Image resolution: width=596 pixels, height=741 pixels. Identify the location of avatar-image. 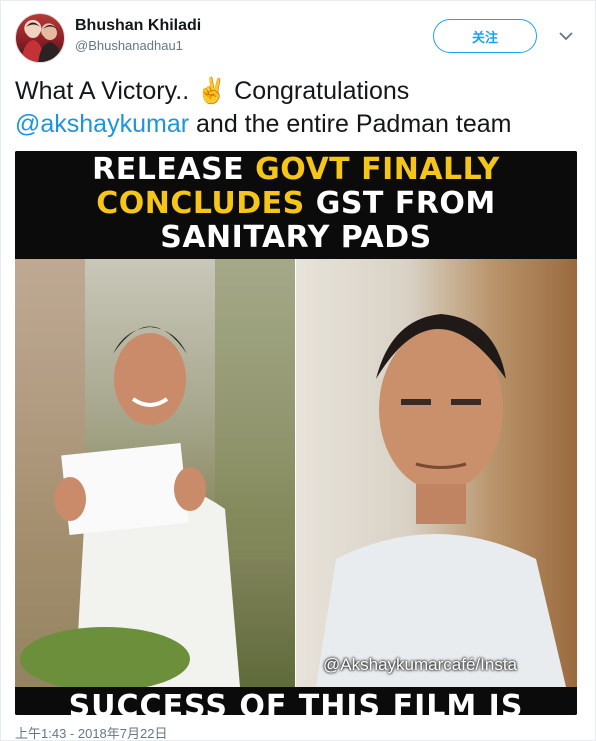
(41, 42).